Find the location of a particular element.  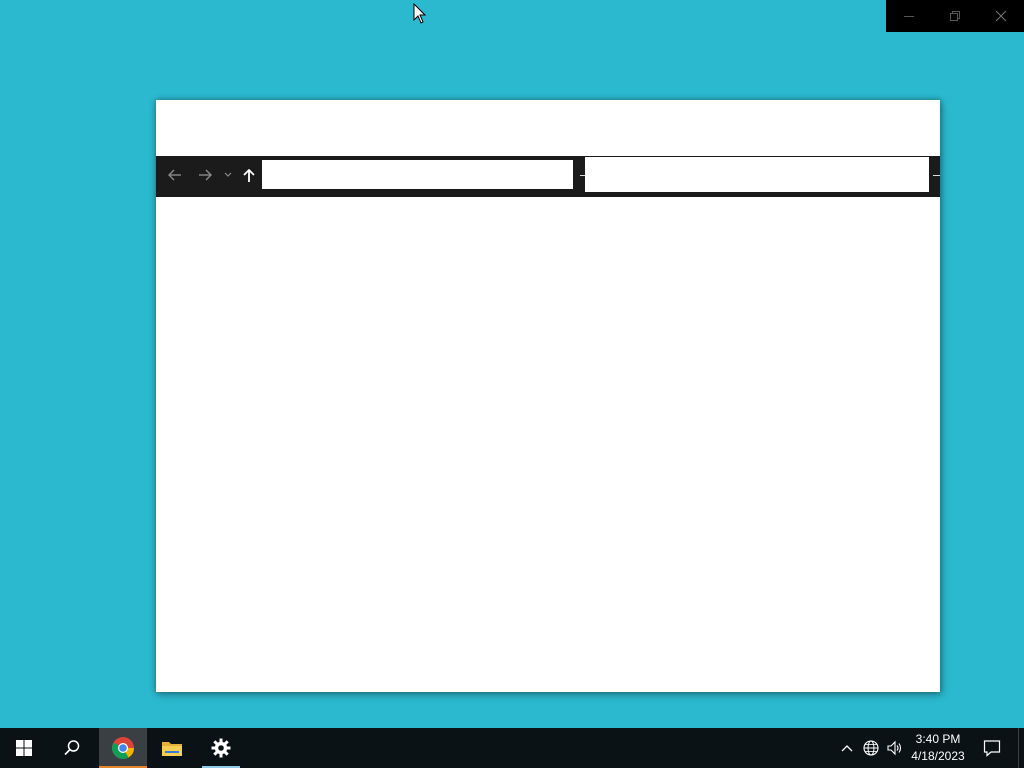

navigation-bar is located at coordinates (548, 176).